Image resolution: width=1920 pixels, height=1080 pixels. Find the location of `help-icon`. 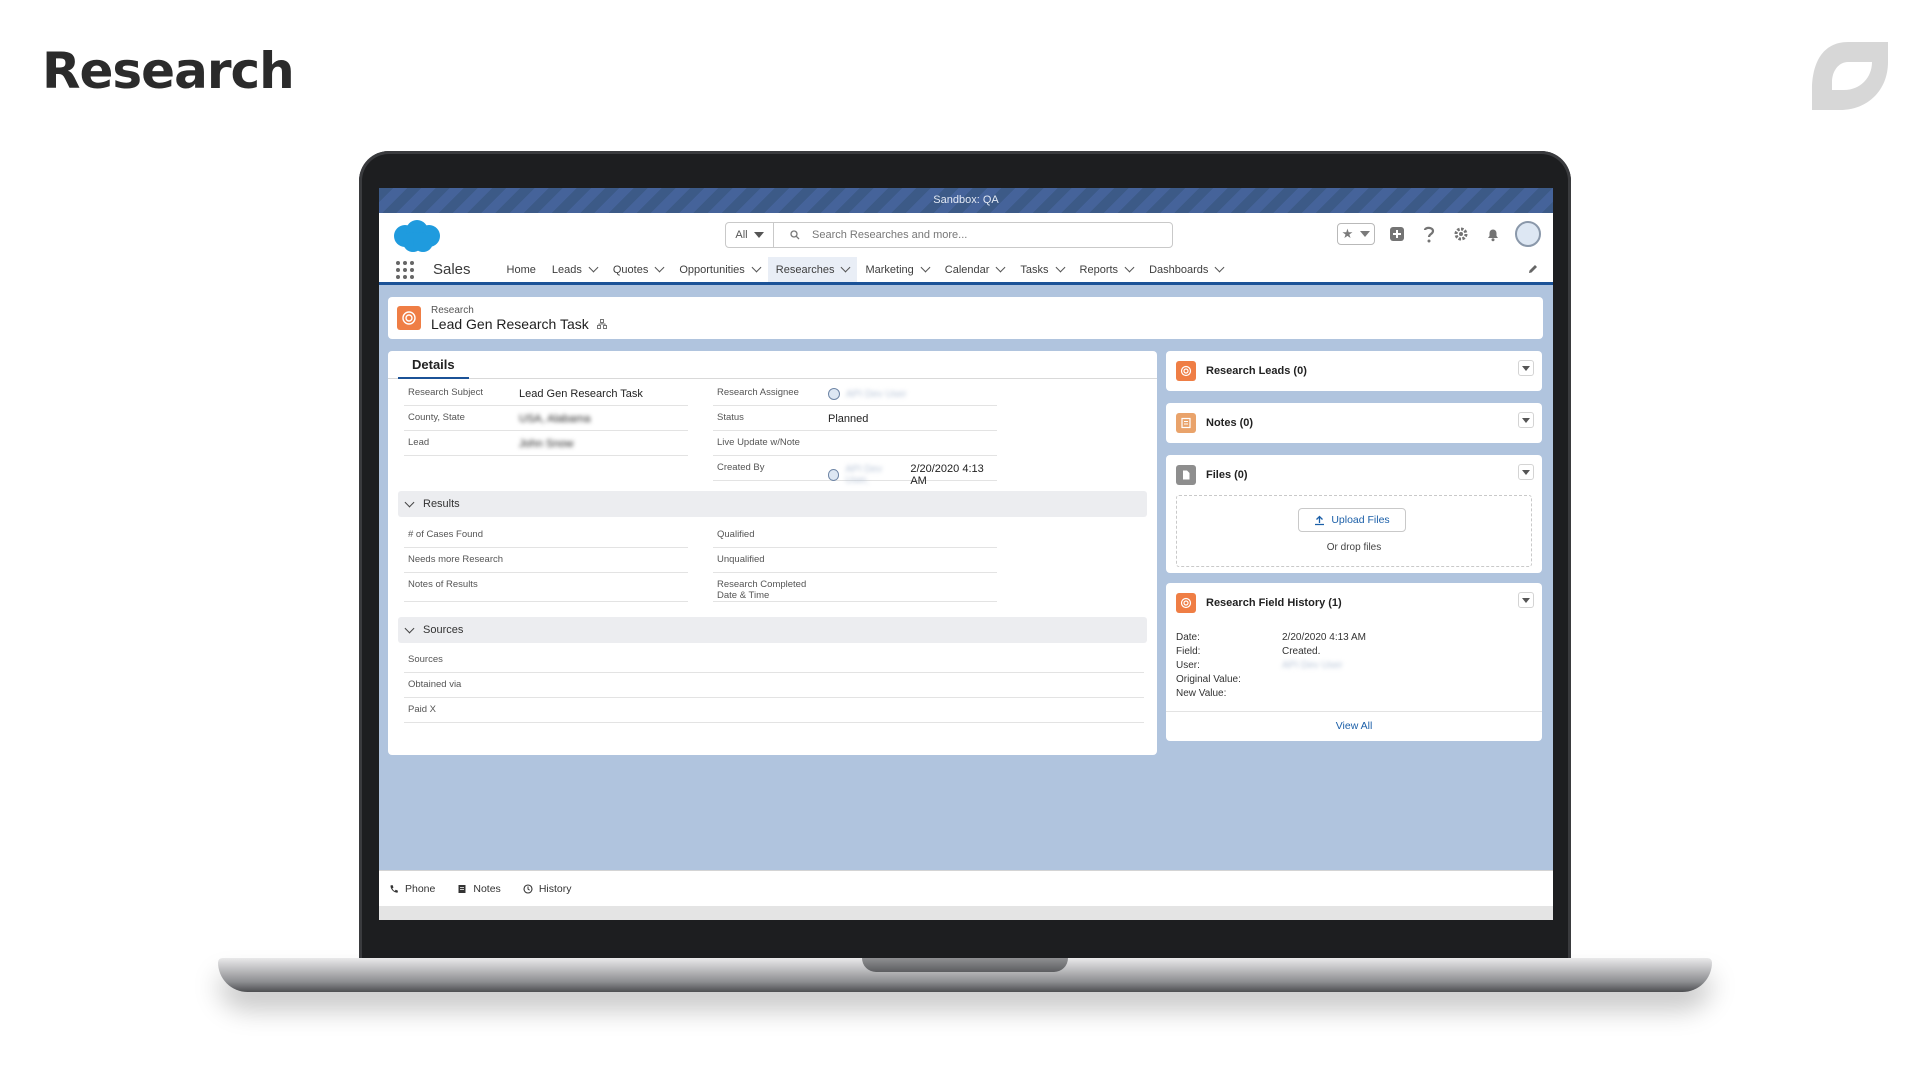

help-icon is located at coordinates (1429, 234).